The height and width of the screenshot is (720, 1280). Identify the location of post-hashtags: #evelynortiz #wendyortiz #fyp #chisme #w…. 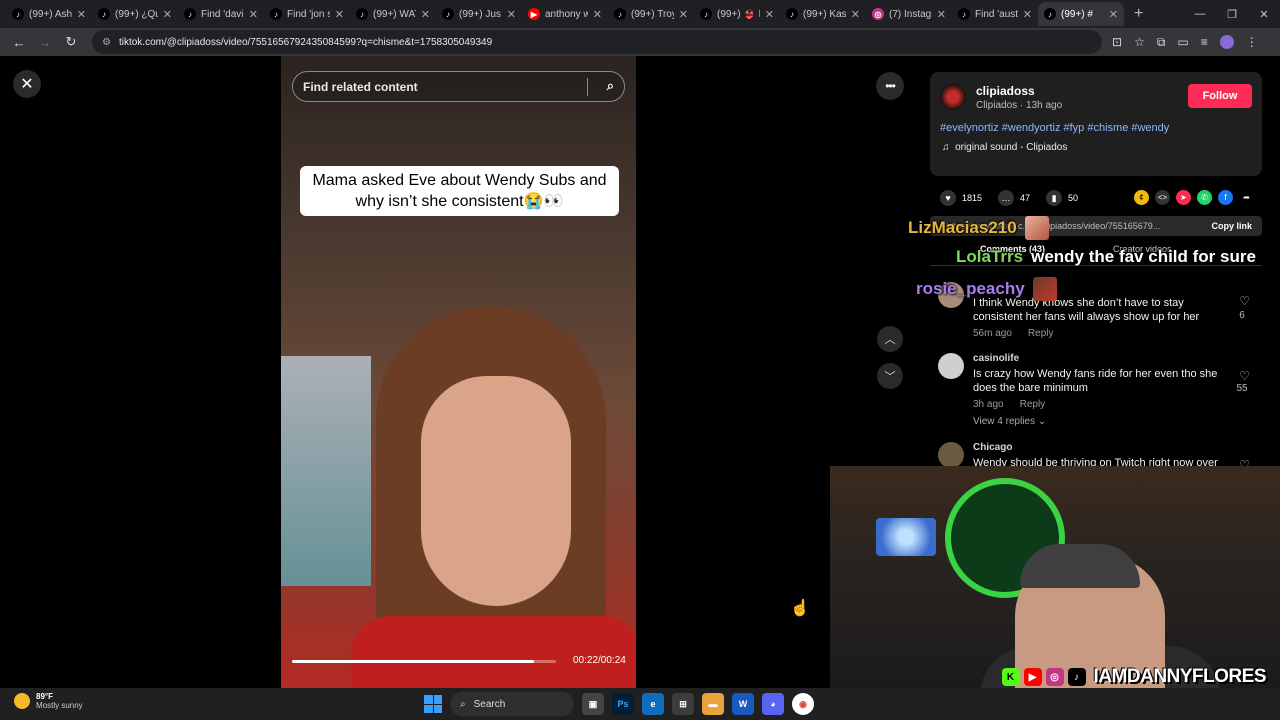
(1054, 128).